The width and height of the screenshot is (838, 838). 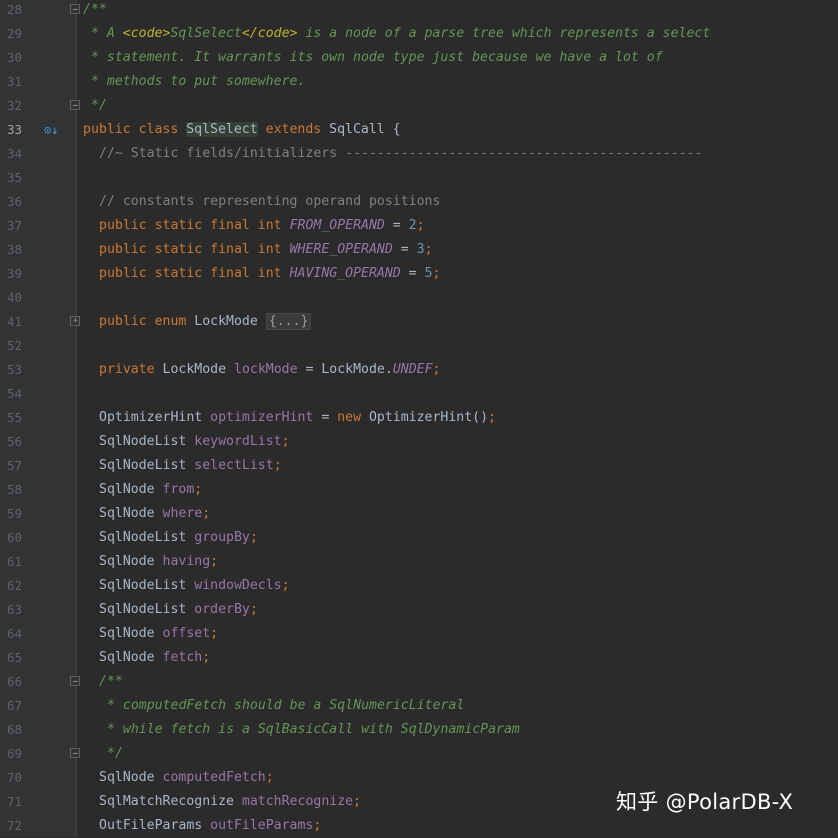 What do you see at coordinates (11, 370) in the screenshot?
I see `line-number: 53` at bounding box center [11, 370].